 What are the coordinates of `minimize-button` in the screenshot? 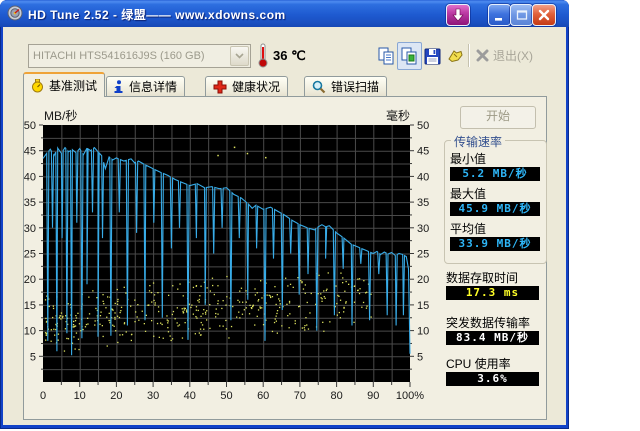 It's located at (499, 15).